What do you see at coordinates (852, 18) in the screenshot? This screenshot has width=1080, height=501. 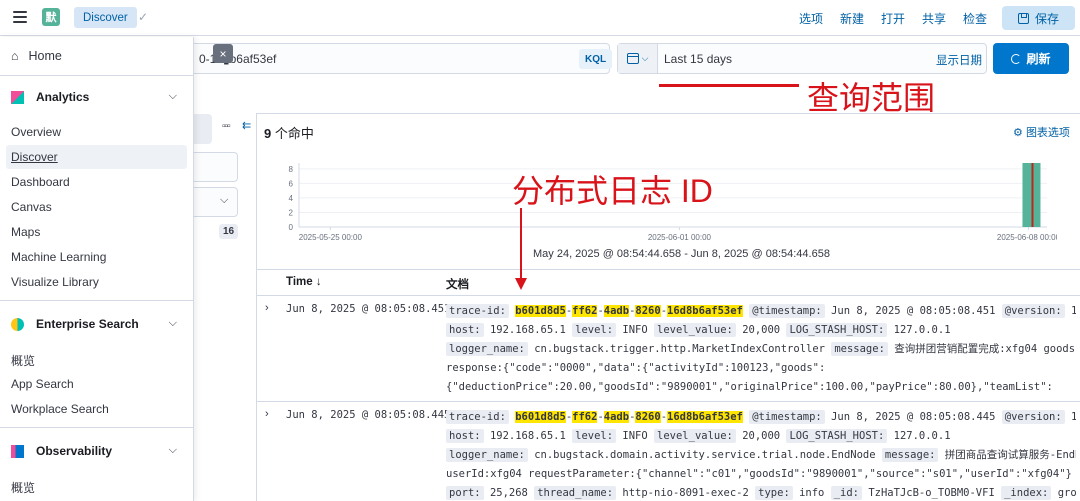 I see `new-link: 新建` at bounding box center [852, 18].